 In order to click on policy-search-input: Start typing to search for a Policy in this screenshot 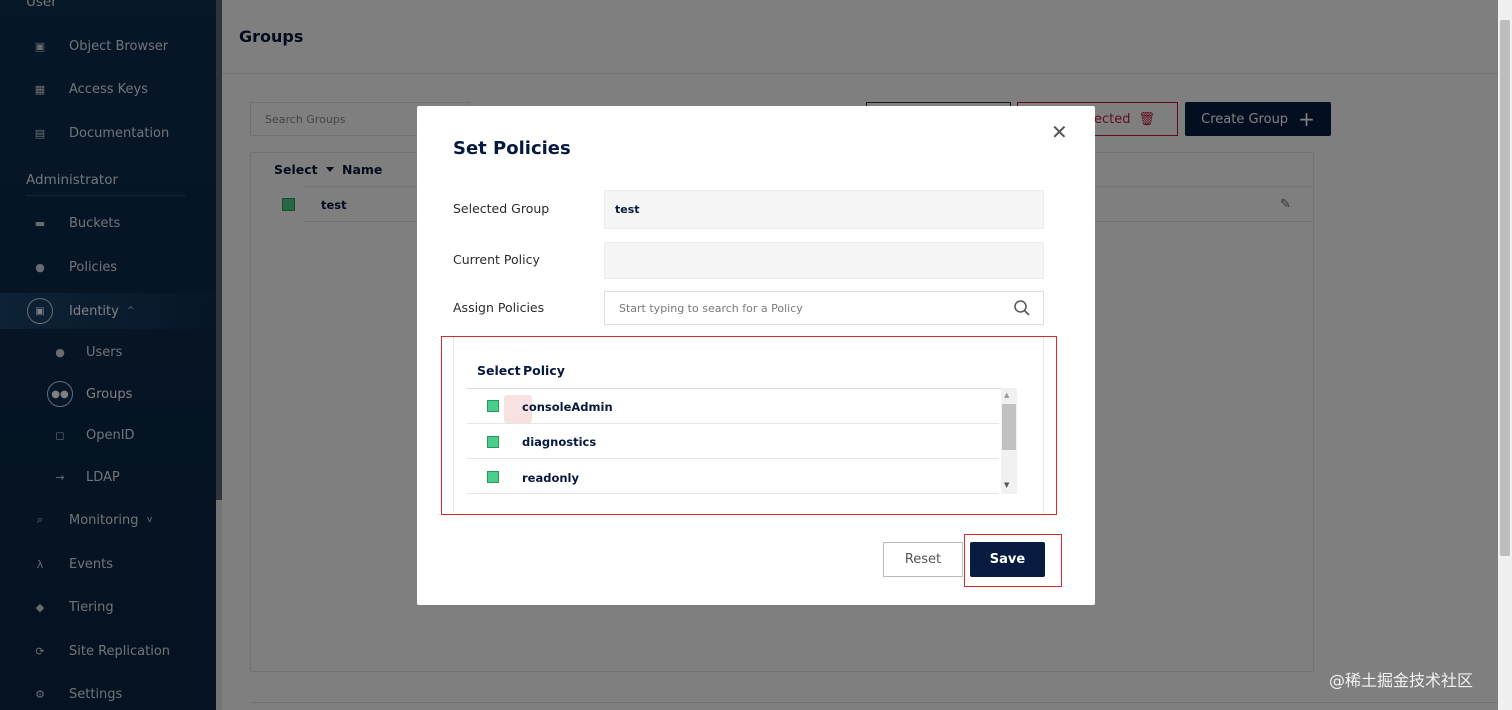, I will do `click(824, 308)`.